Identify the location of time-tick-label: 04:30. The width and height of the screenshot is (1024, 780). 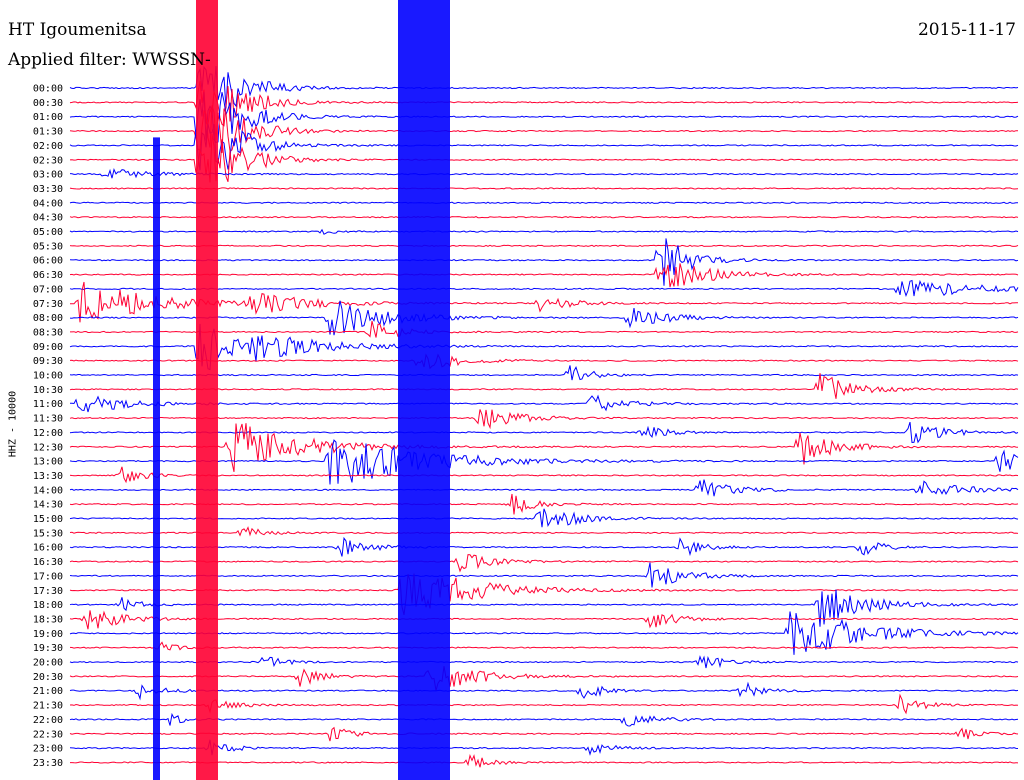
(48, 218).